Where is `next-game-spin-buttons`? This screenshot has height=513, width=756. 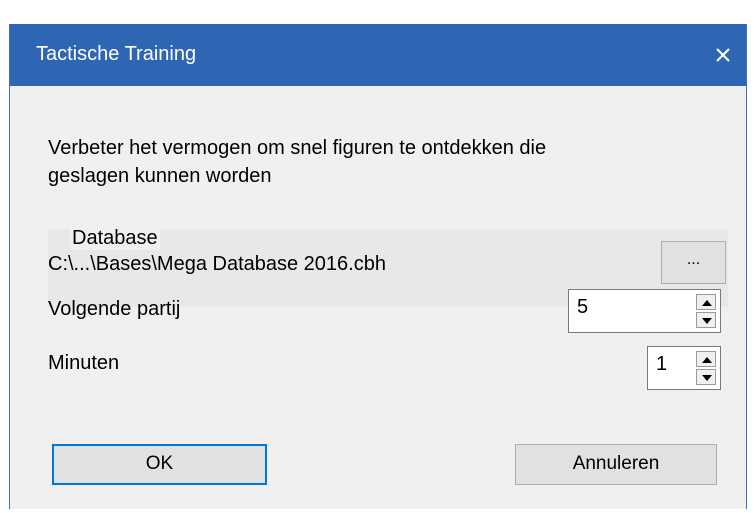
next-game-spin-buttons is located at coordinates (706, 311).